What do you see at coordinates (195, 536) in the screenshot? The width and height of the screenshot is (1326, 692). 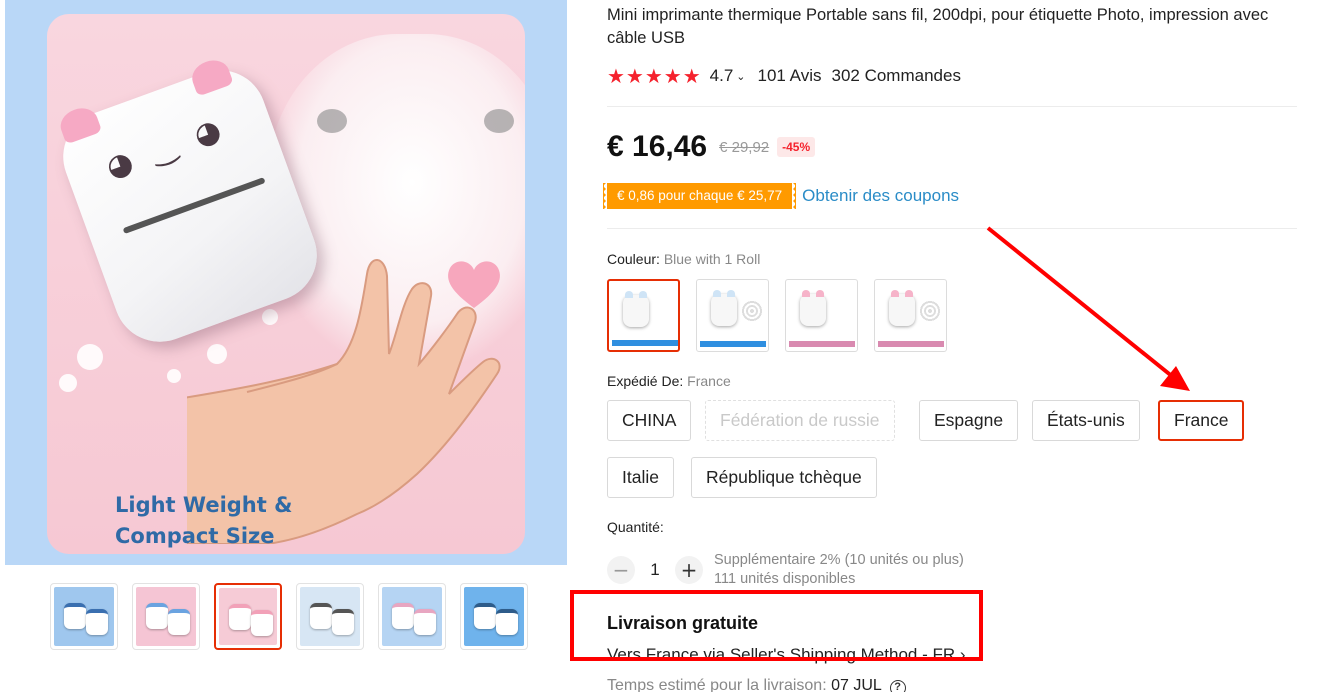 I see `caption-line-2: Compact Size` at bounding box center [195, 536].